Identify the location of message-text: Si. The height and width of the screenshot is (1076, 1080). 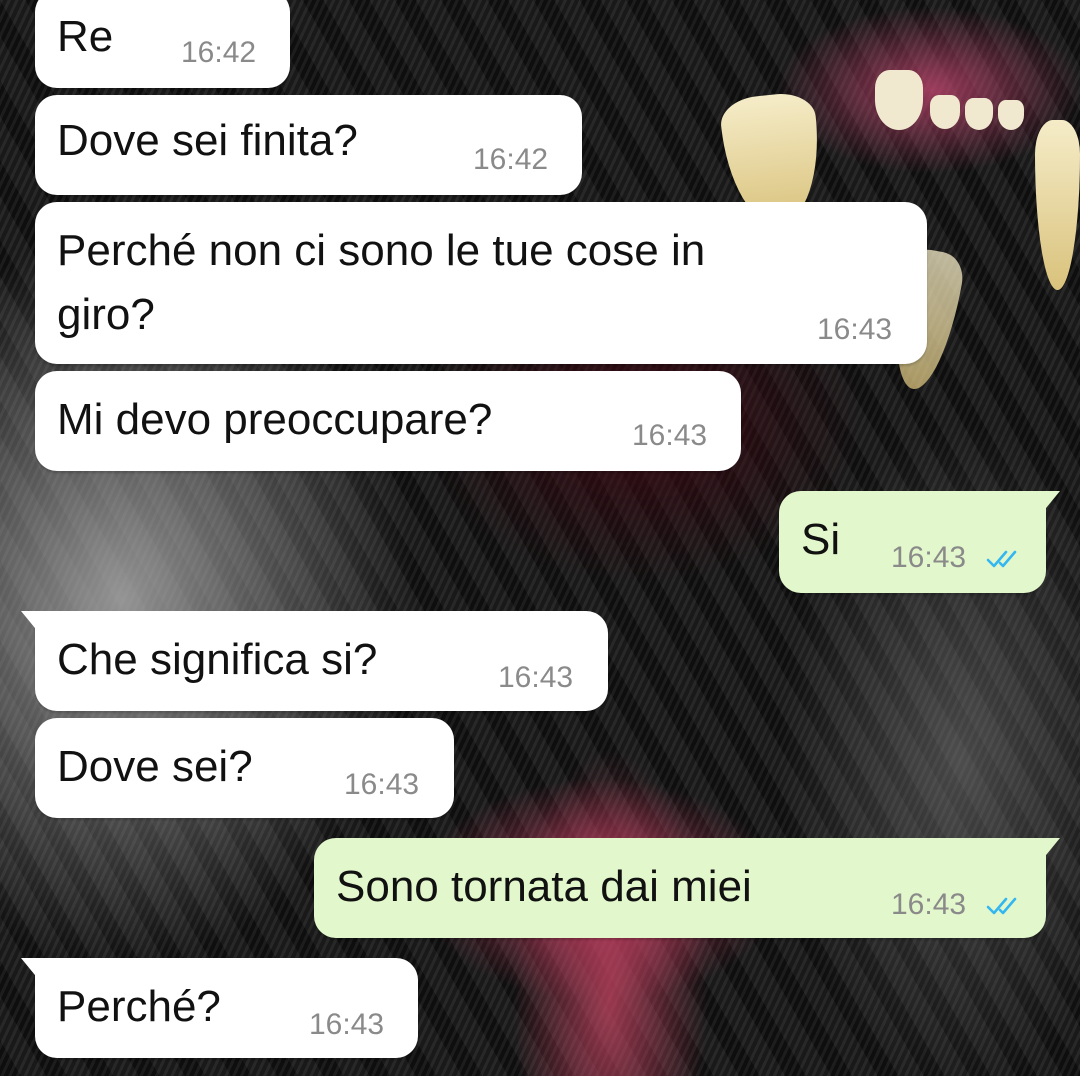
(821, 539).